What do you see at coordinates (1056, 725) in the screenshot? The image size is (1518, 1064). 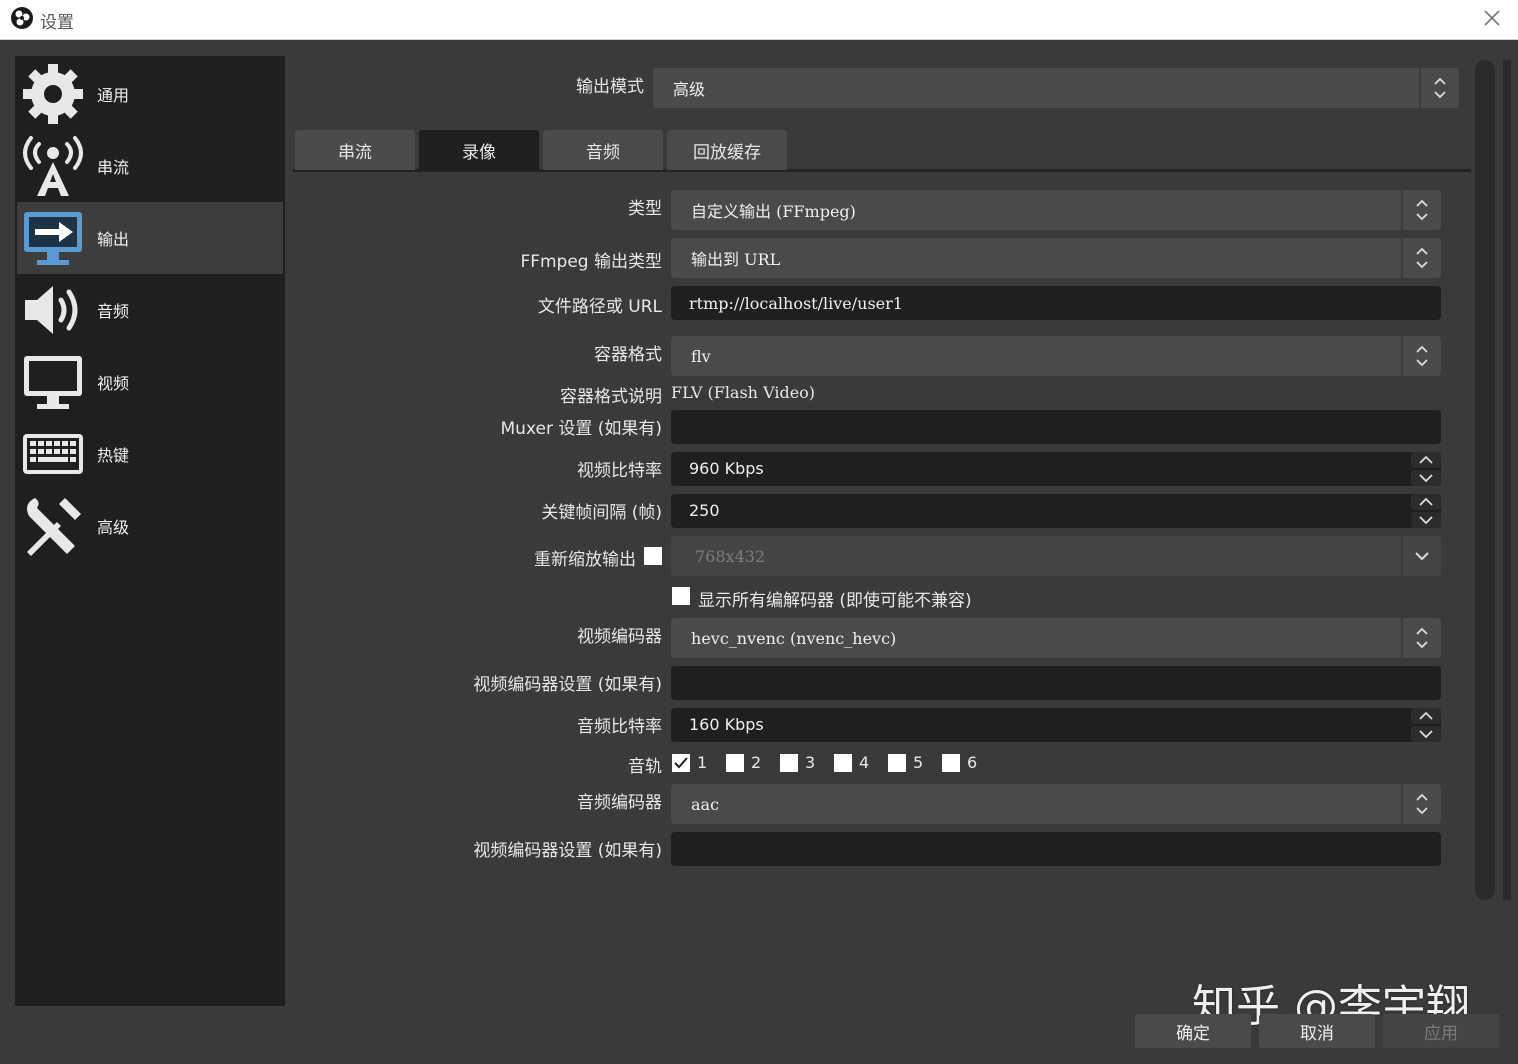 I see `audio-bitrate-spinbox: 160 Kbps` at bounding box center [1056, 725].